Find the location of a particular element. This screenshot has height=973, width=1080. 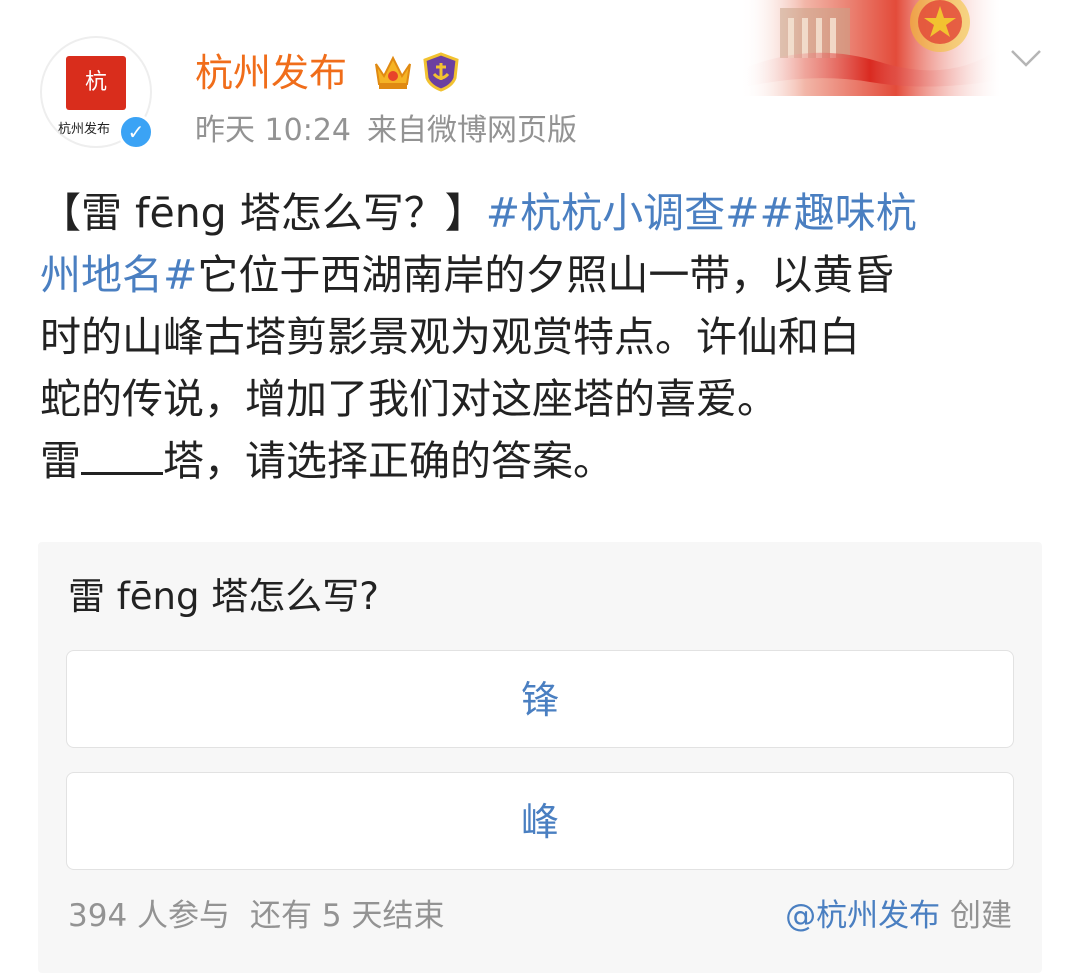

banner-decoration is located at coordinates (870, 48).